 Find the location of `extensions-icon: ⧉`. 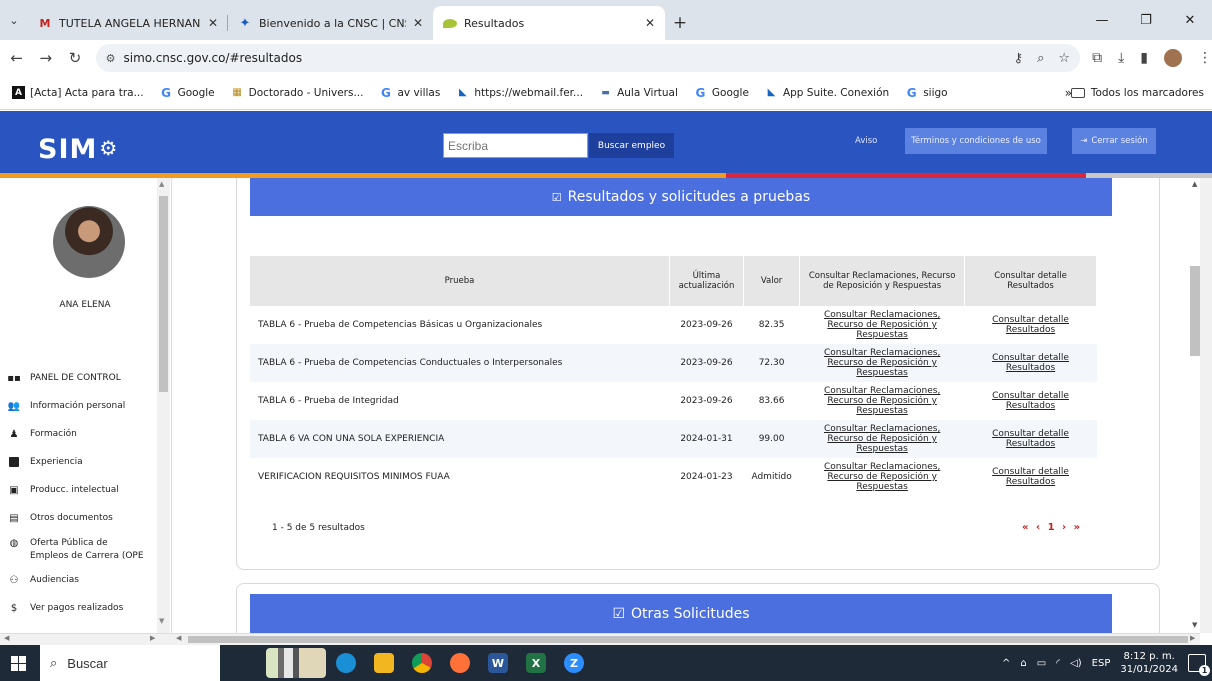

extensions-icon: ⧉ is located at coordinates (1097, 58).